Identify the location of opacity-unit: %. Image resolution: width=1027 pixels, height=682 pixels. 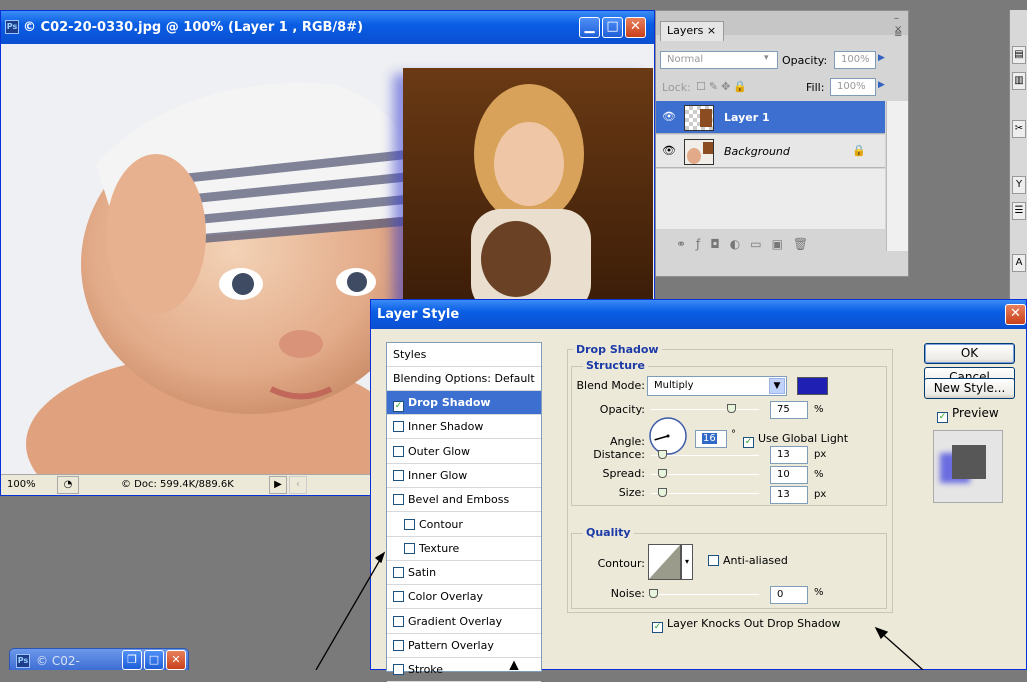
(819, 409).